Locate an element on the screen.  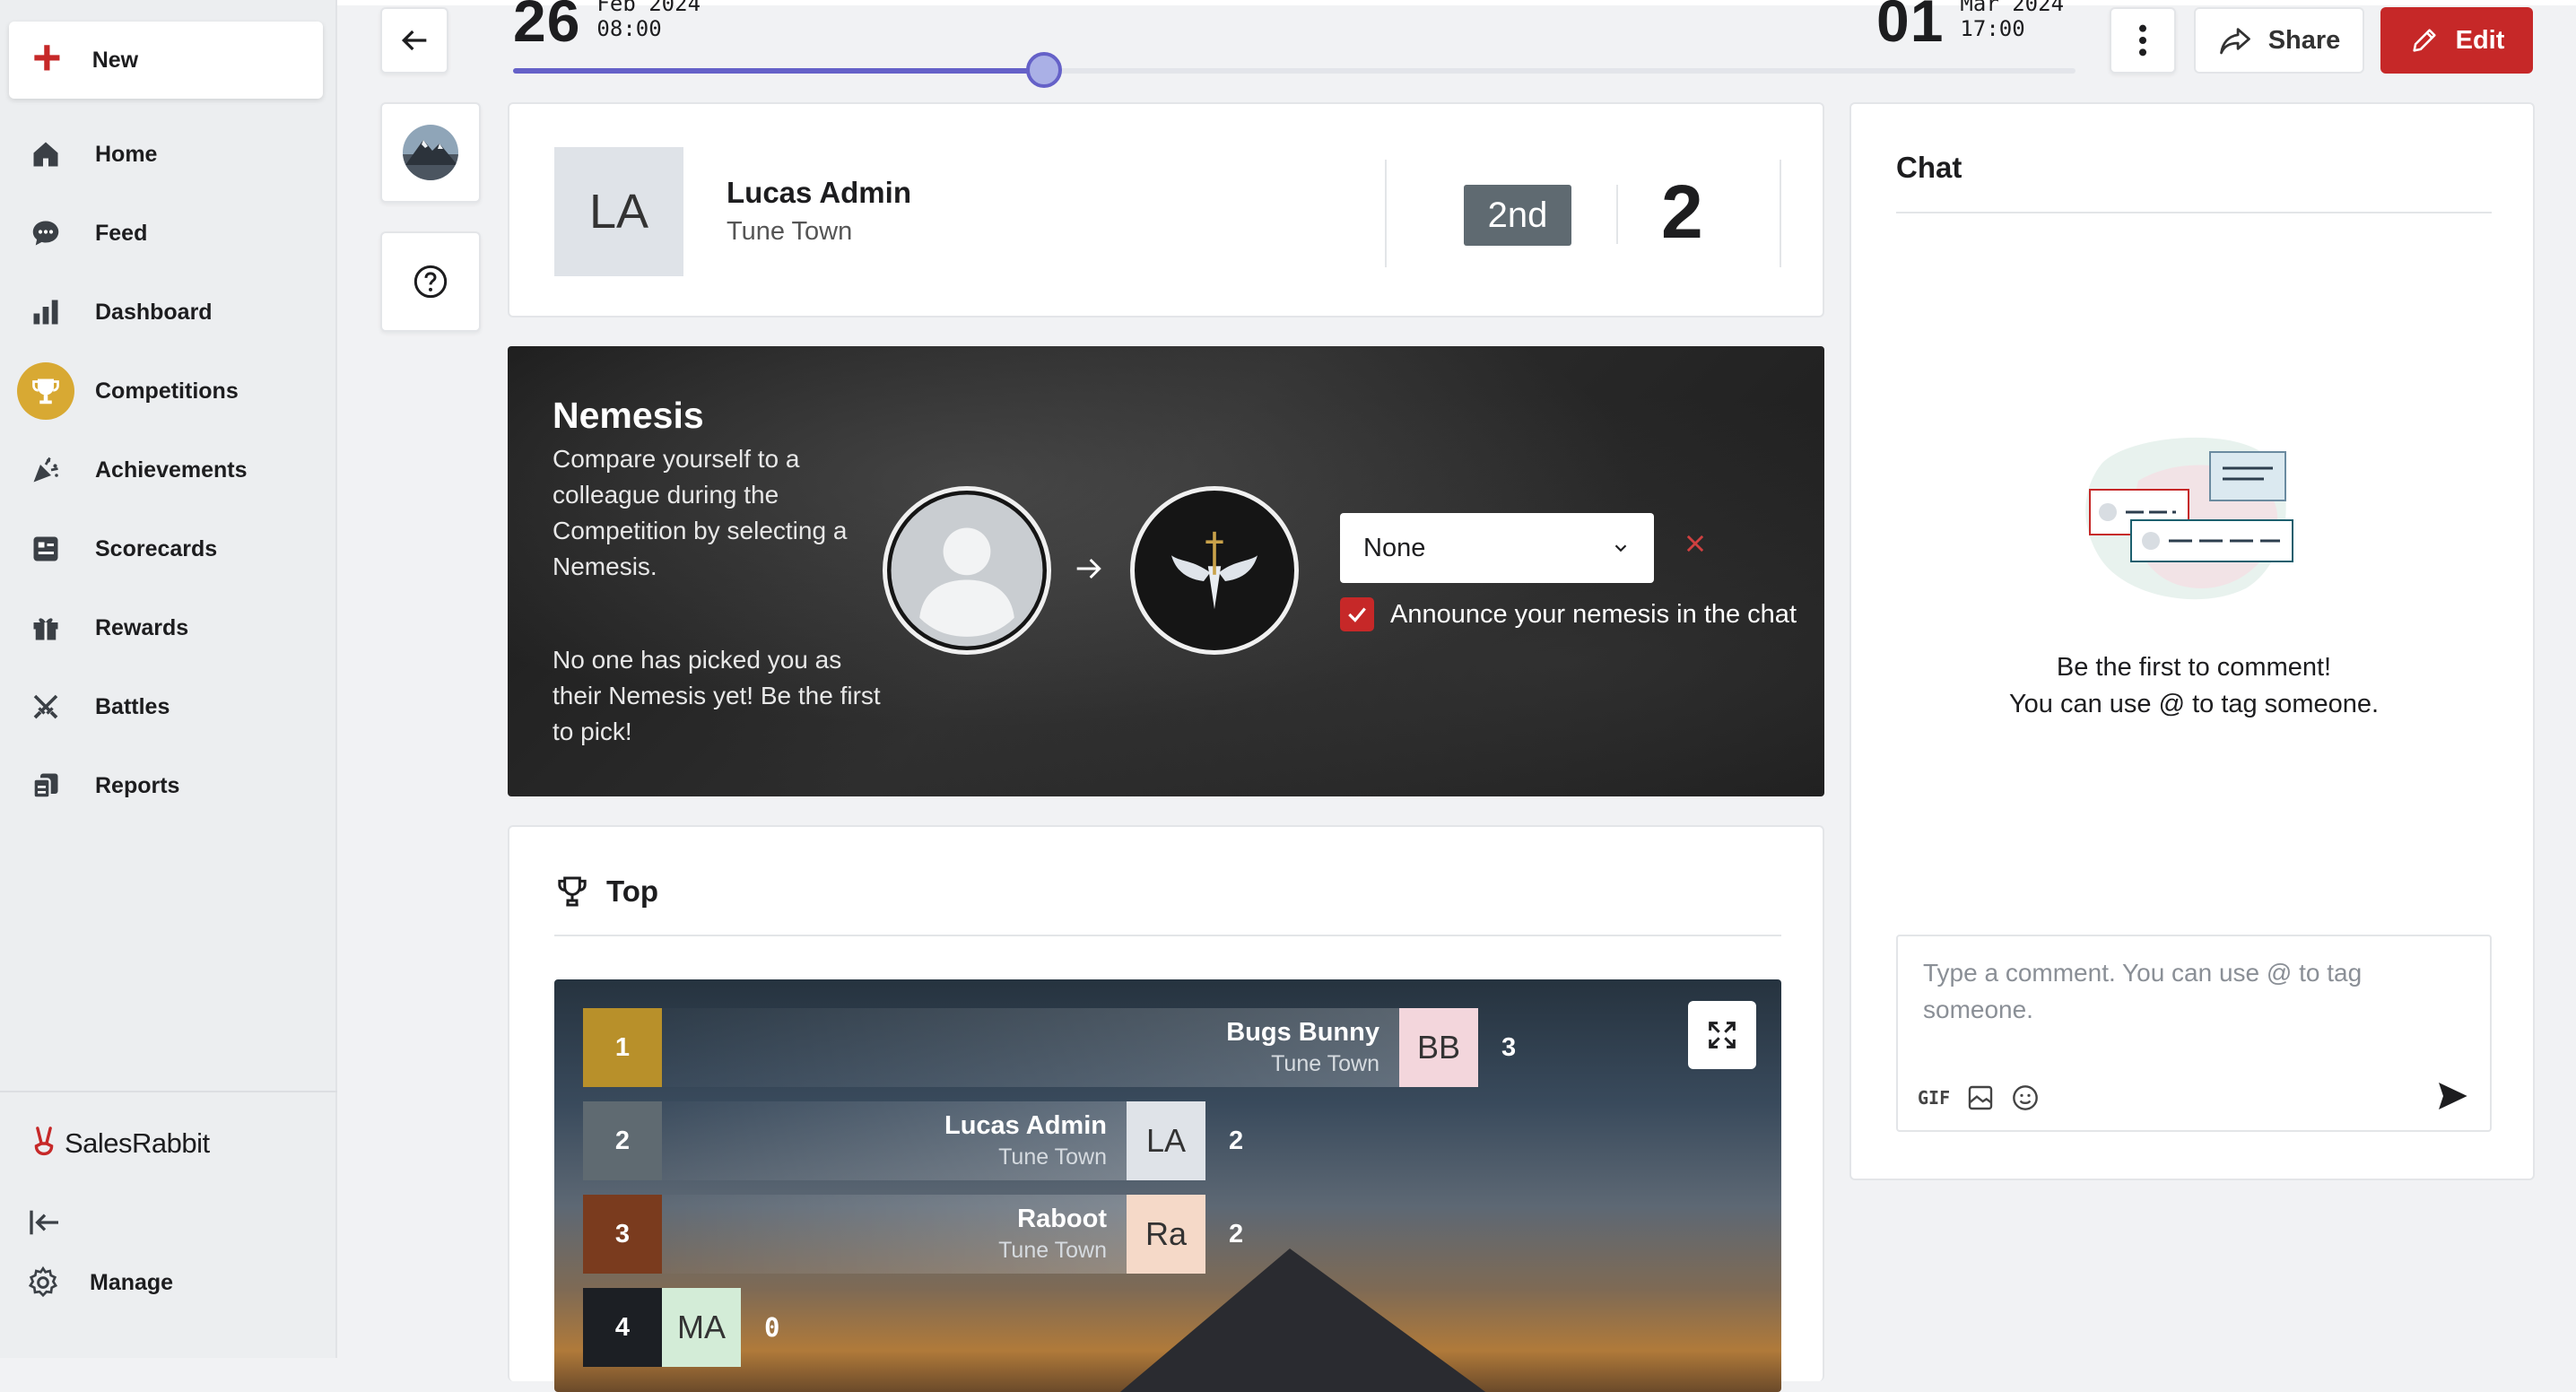
sidebar-item-rewards: Rewards is located at coordinates (168, 628).